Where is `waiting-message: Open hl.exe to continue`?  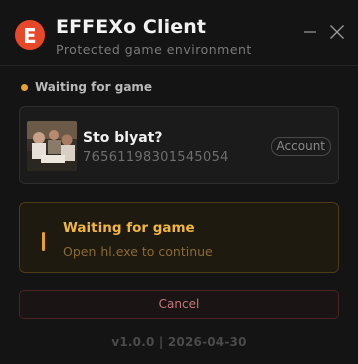
waiting-message: Open hl.exe to continue is located at coordinates (138, 251).